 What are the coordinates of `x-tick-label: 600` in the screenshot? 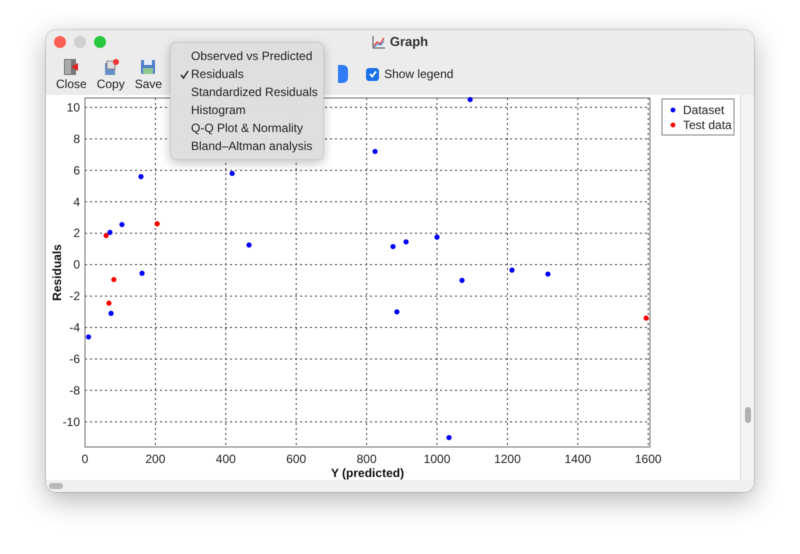 It's located at (296, 459).